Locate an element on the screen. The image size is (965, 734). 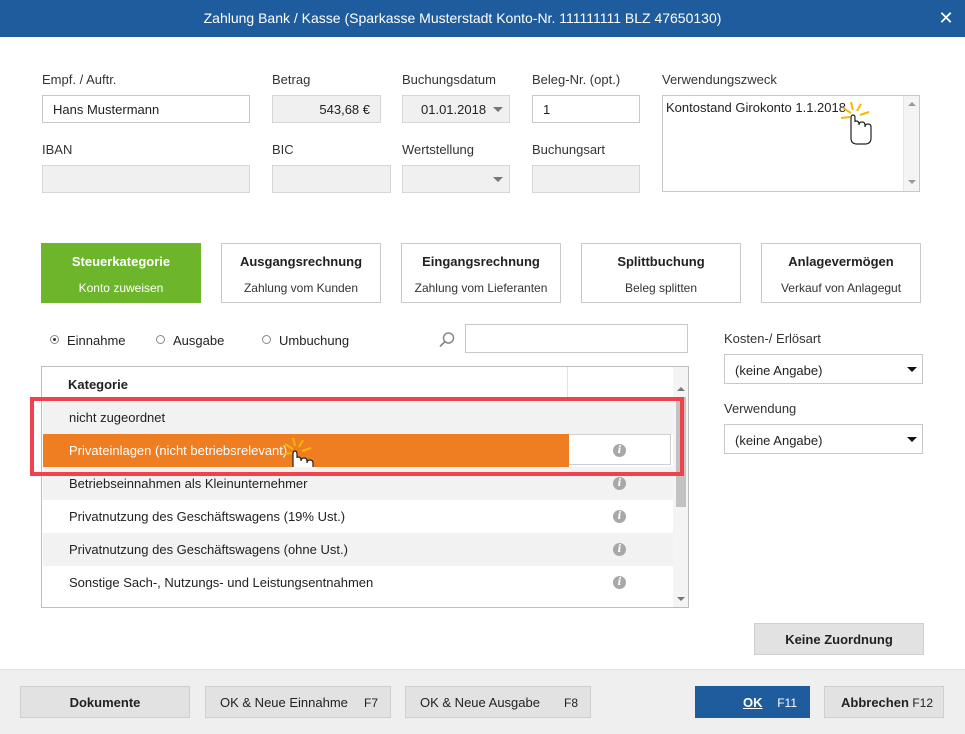
bic-label: BIC is located at coordinates (283, 149).